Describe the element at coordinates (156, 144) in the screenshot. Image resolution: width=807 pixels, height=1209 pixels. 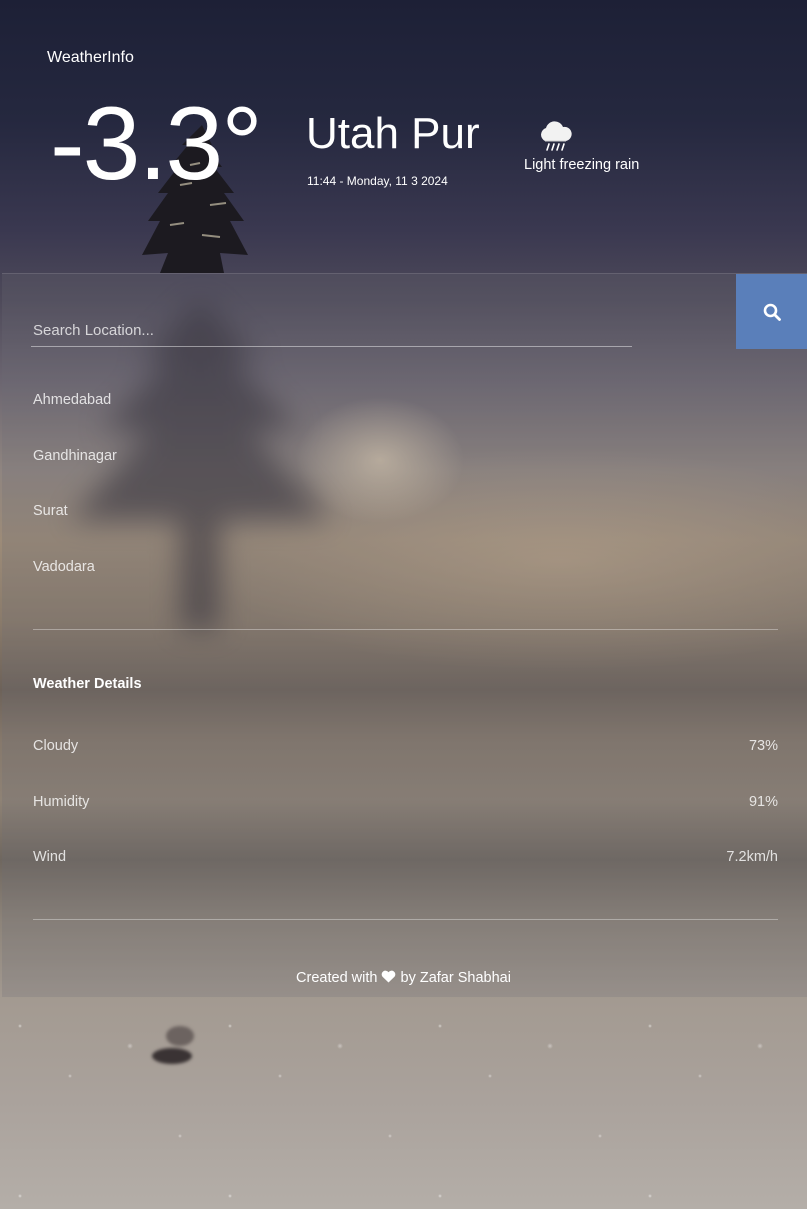
I see `current-temperature: -3.3°` at that location.